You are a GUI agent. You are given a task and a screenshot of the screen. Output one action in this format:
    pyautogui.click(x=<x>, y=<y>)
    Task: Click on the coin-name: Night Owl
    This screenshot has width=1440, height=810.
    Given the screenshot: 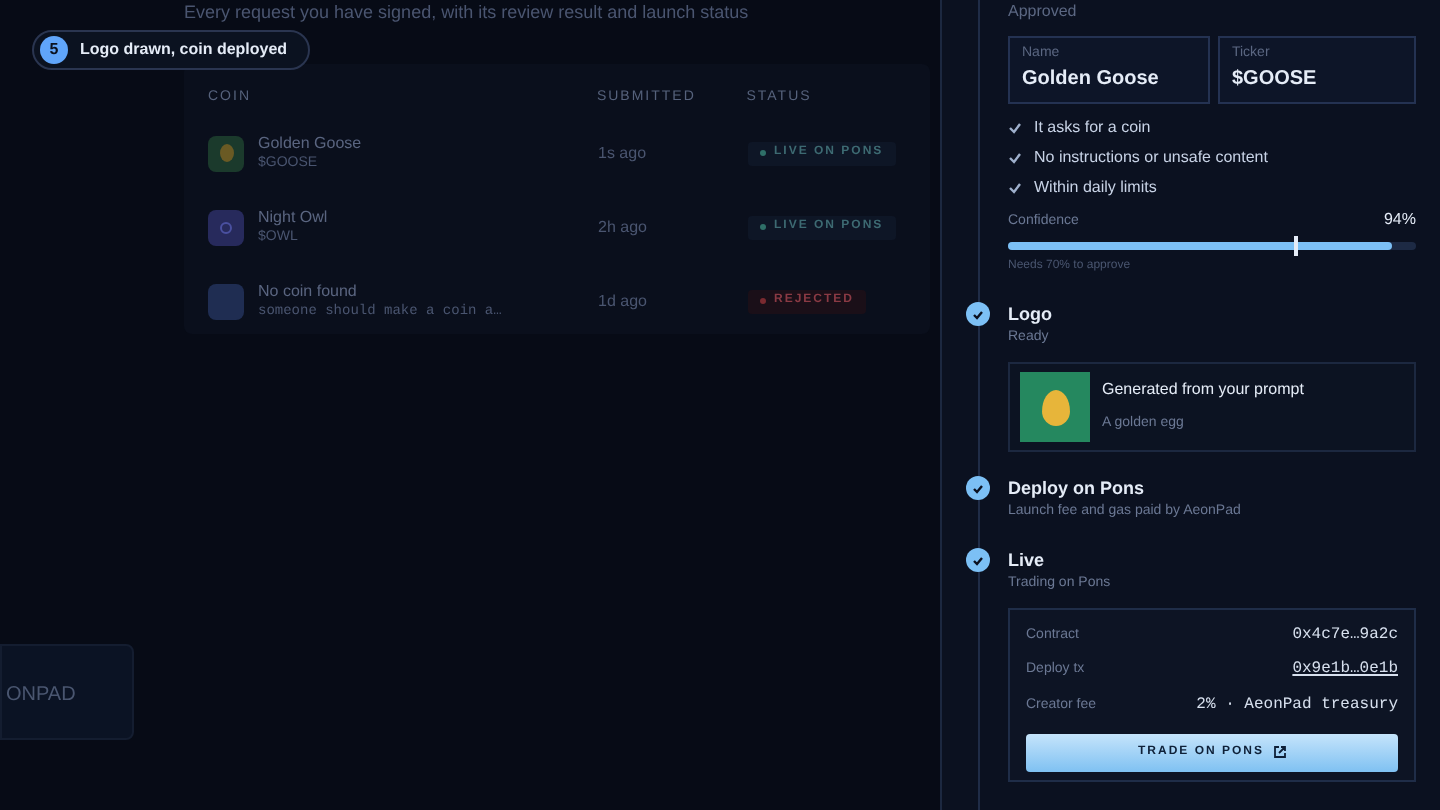 What is the action you would take?
    pyautogui.click(x=293, y=217)
    